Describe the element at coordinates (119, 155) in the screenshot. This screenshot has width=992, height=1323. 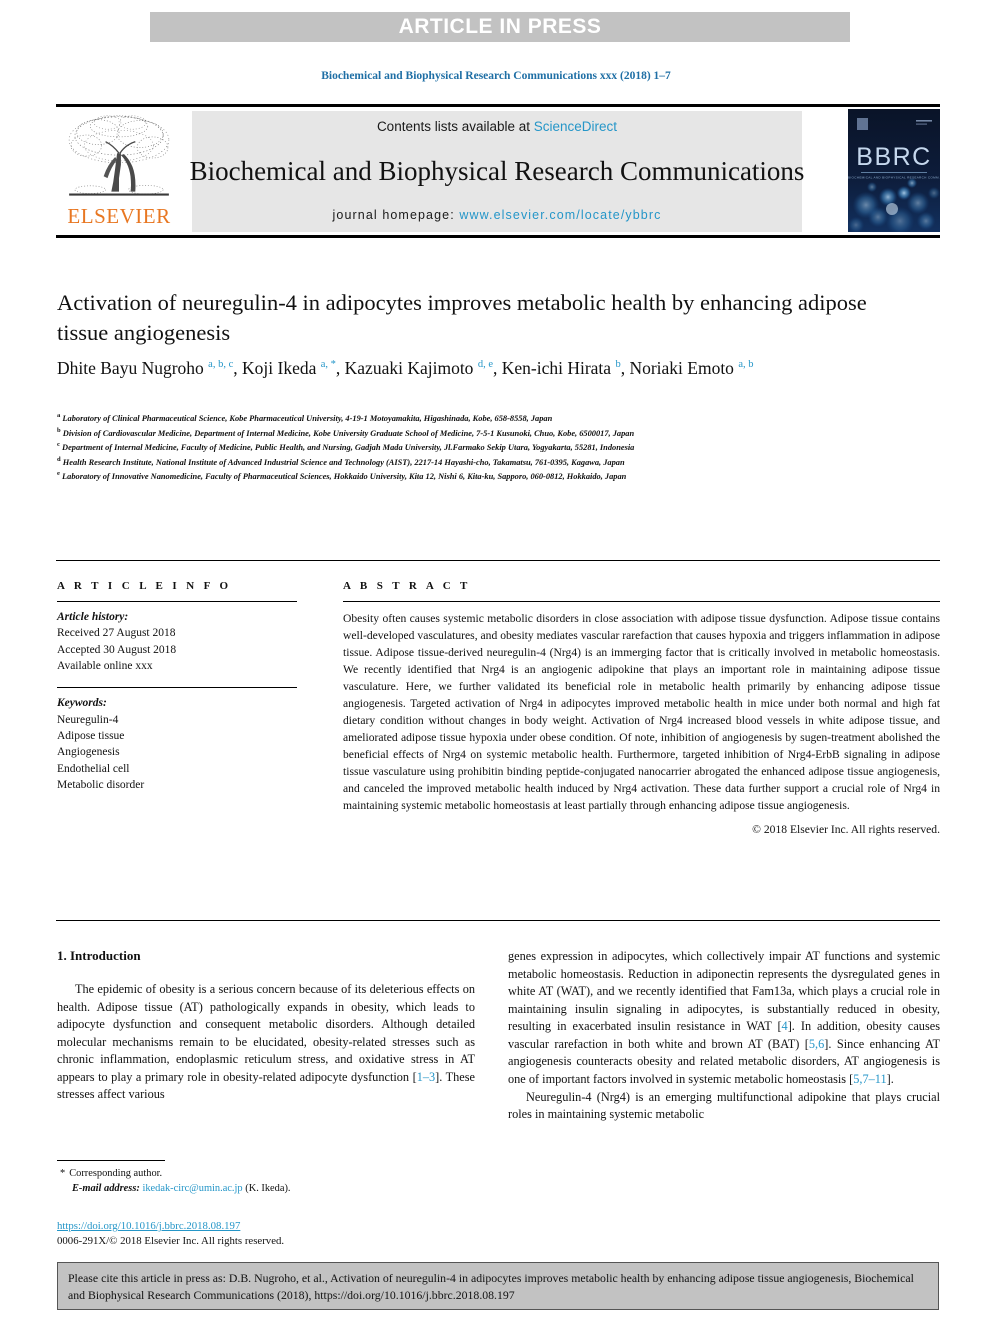
I see `elsevier-tree-icon` at that location.